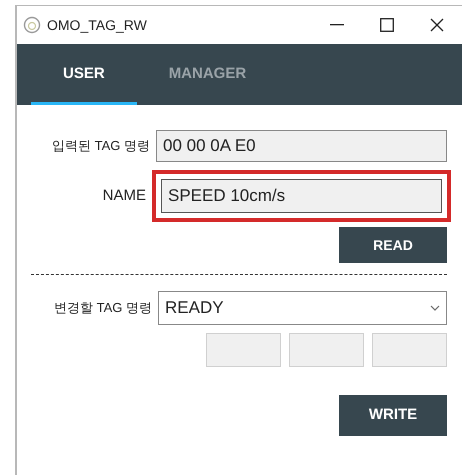  Describe the element at coordinates (101, 145) in the screenshot. I see `field-label: 입력된 TAG 명령` at that location.